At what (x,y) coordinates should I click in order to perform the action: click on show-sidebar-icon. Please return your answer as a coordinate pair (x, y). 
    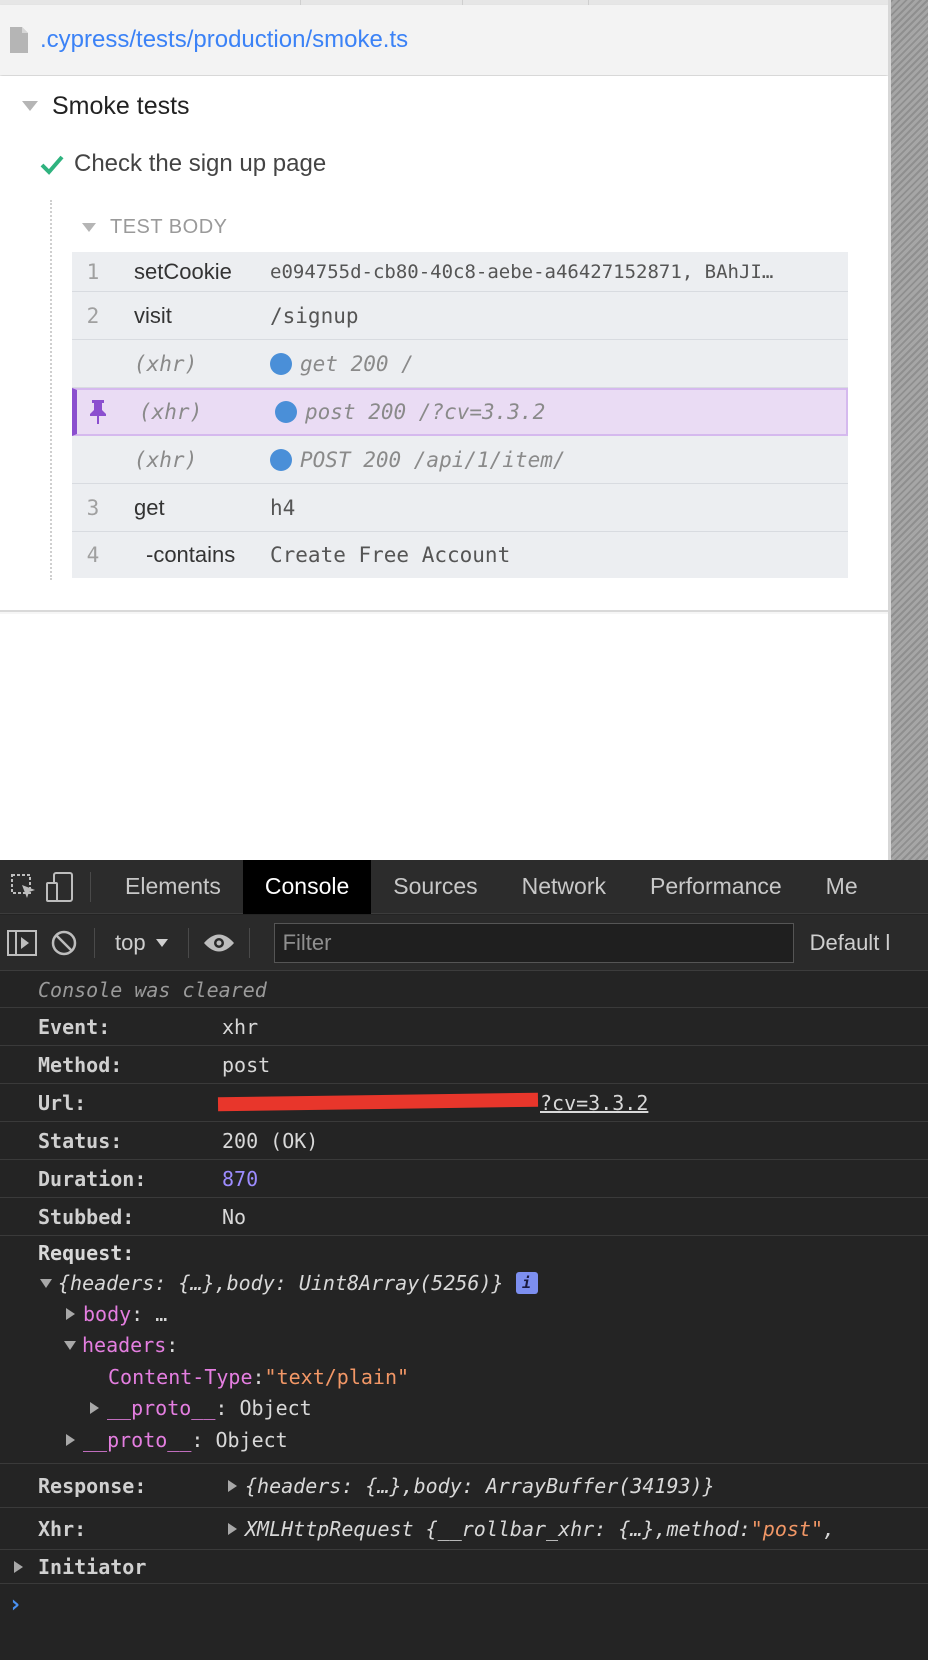
    Looking at the image, I should click on (22, 943).